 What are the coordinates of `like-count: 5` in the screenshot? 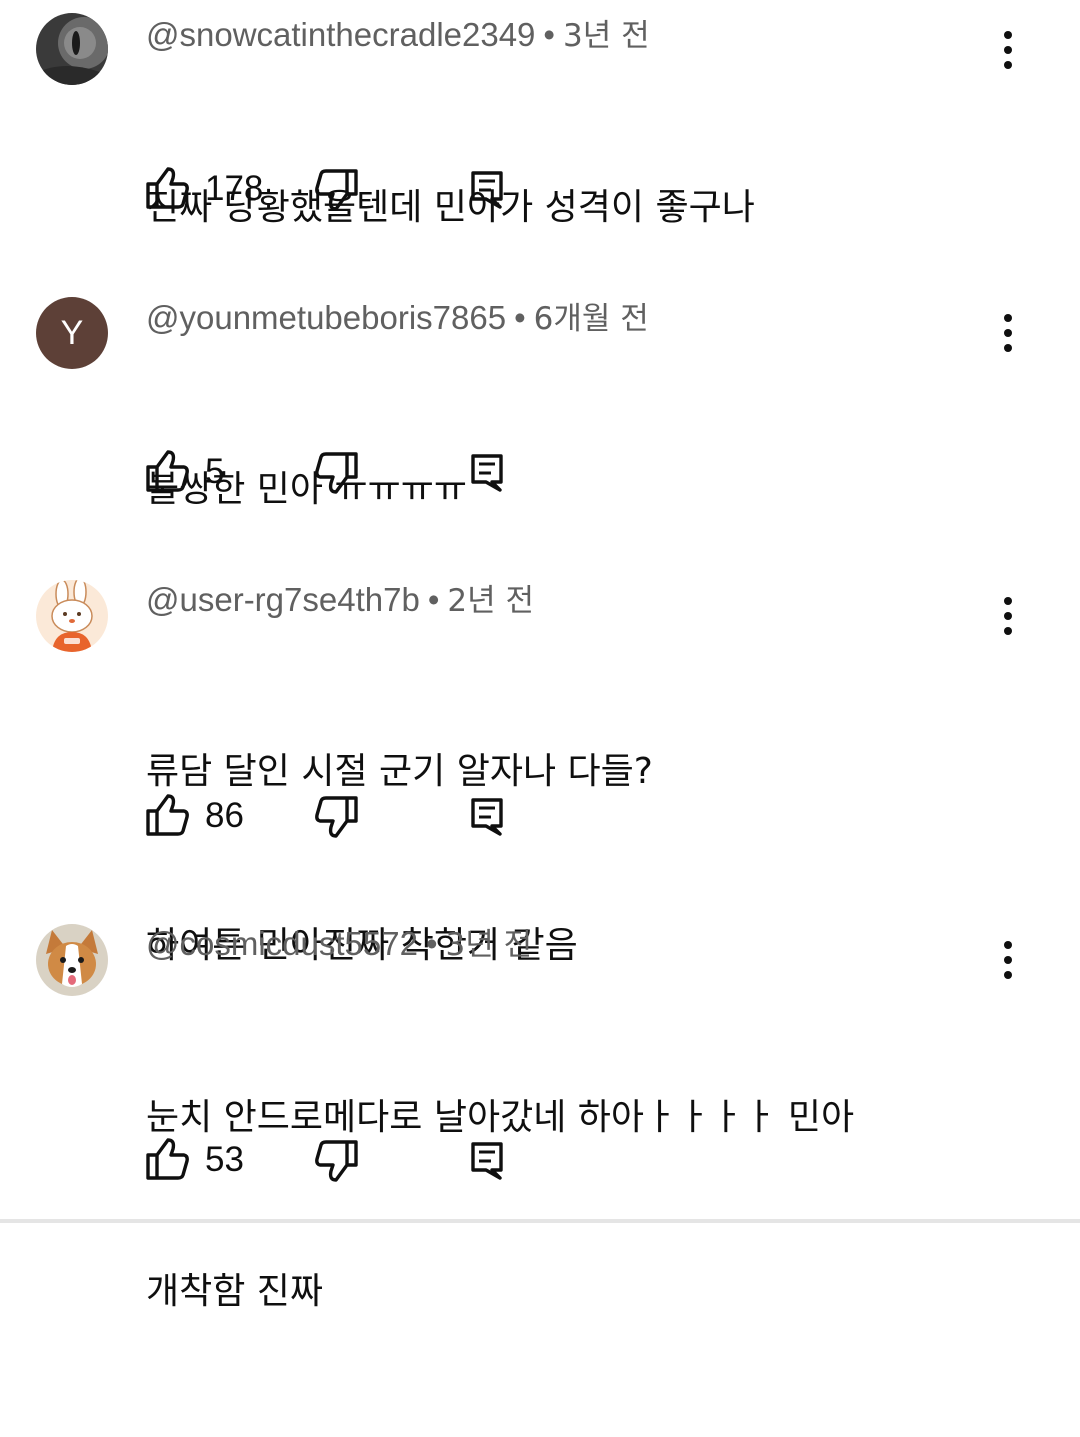 It's located at (215, 471).